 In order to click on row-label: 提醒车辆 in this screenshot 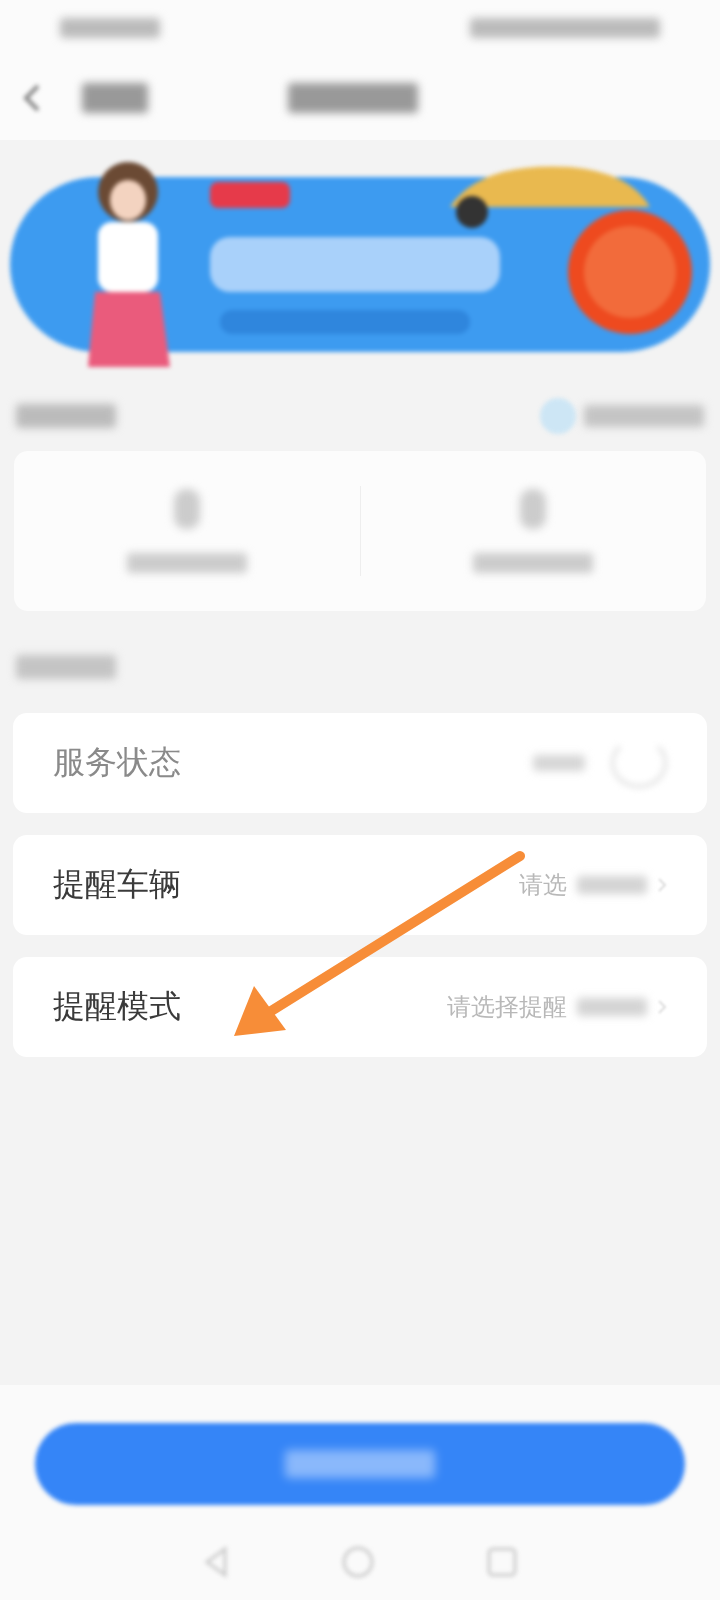, I will do `click(117, 884)`.